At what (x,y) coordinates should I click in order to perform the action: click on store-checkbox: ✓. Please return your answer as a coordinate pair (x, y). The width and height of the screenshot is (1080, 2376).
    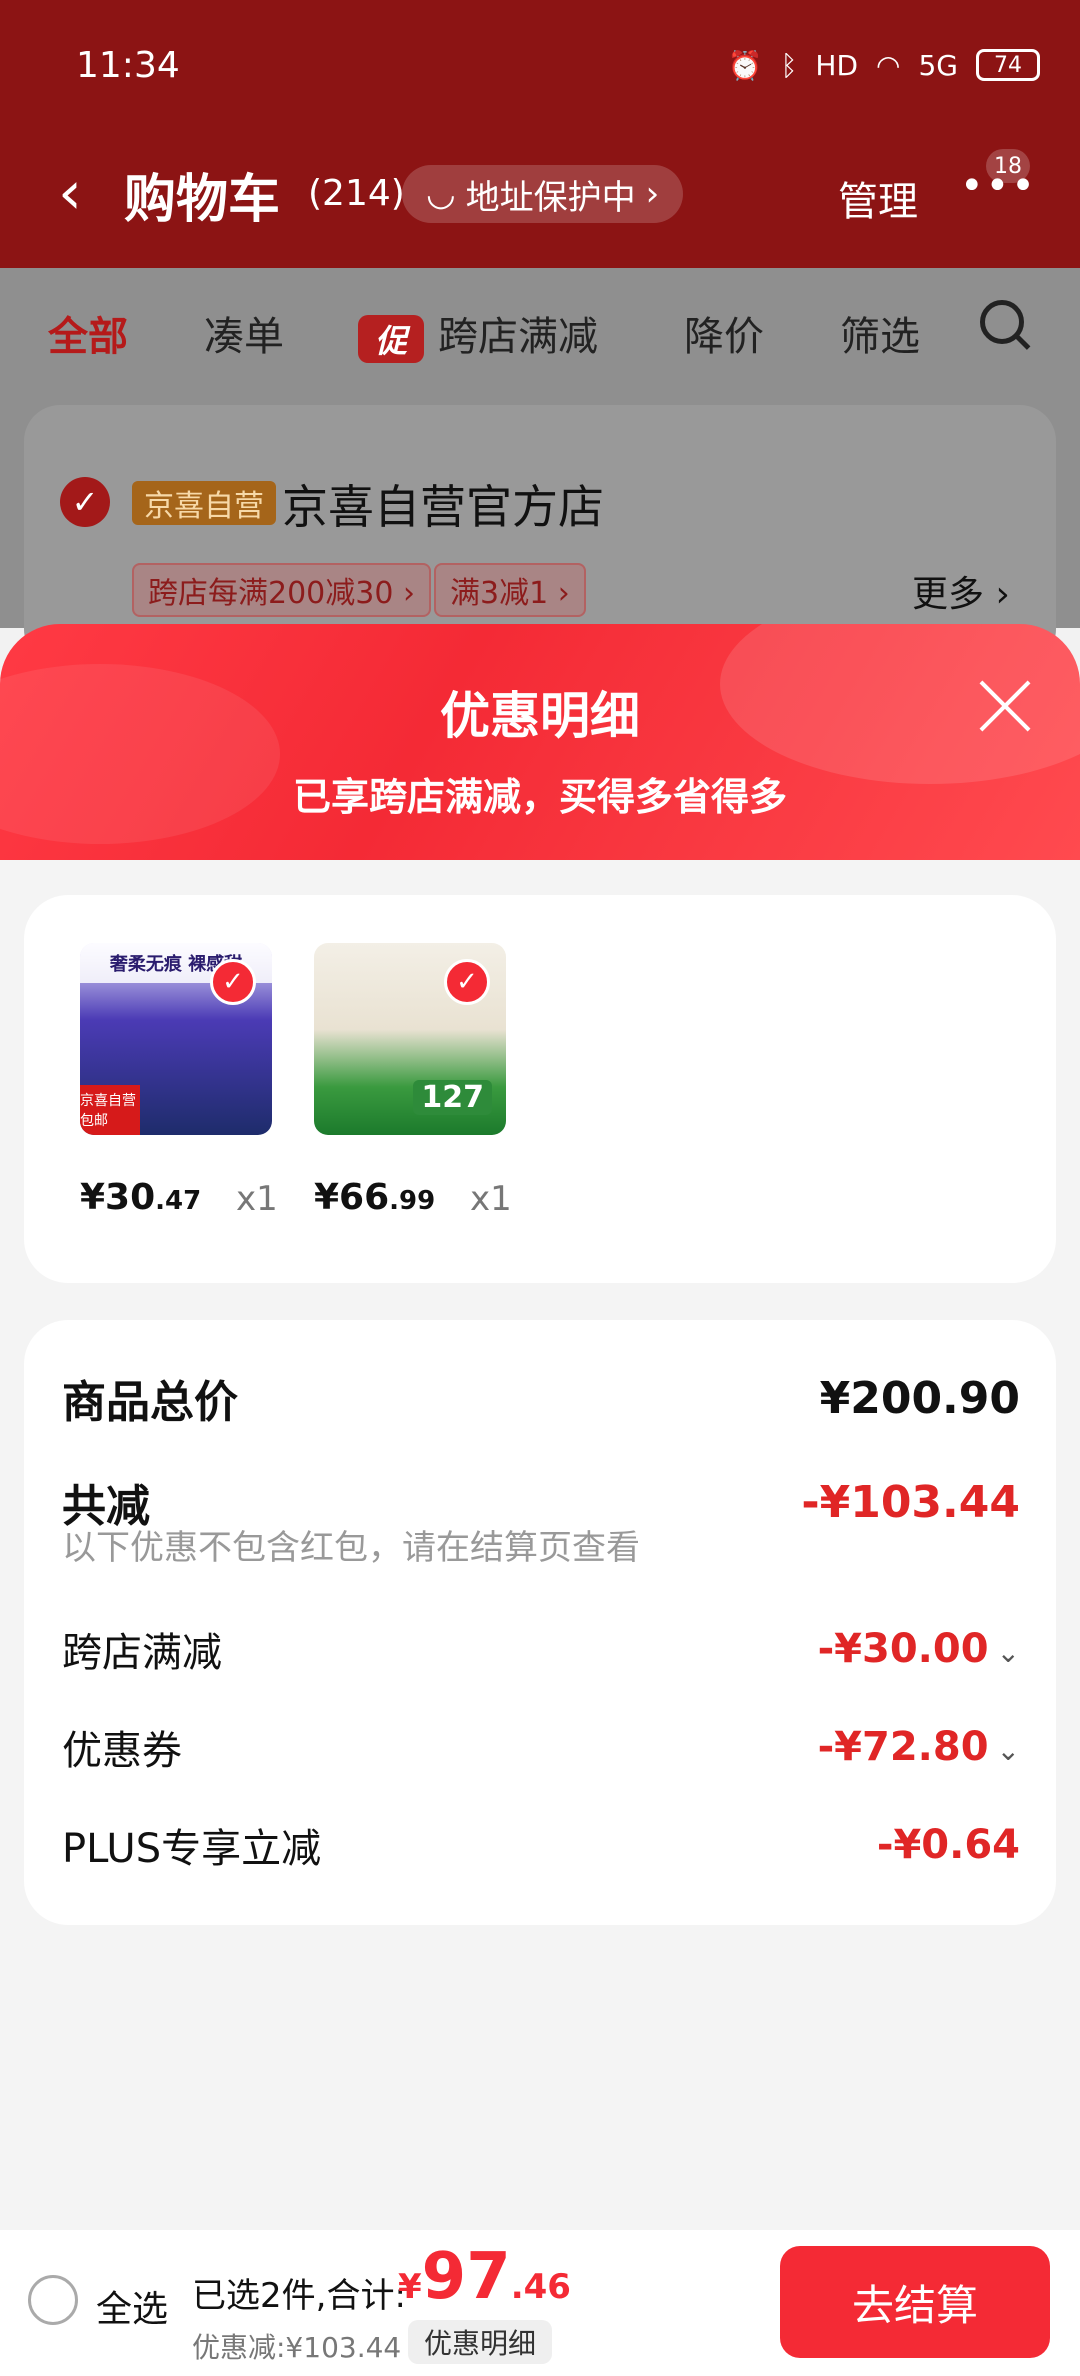
    Looking at the image, I should click on (85, 502).